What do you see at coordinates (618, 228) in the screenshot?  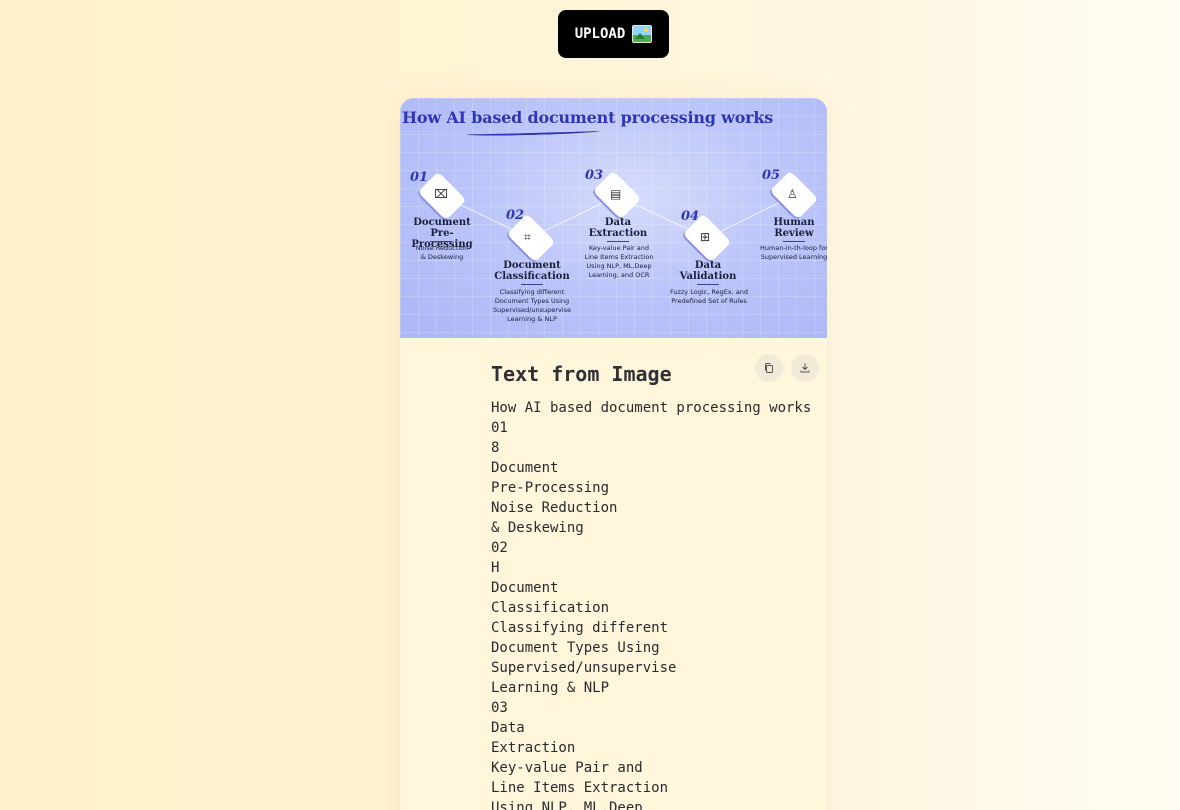 I see `step-title: Data Extraction` at bounding box center [618, 228].